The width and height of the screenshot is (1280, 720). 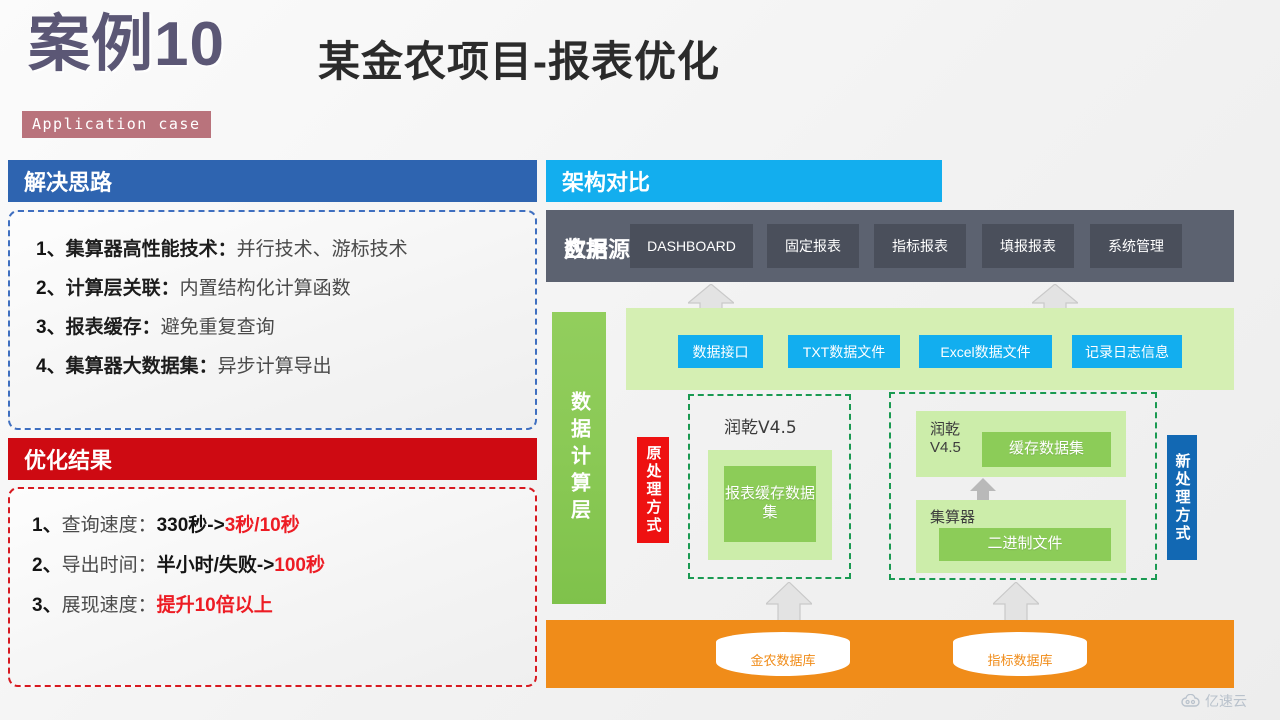 What do you see at coordinates (519, 61) in the screenshot?
I see `page-title: 某金农项目-报表优化` at bounding box center [519, 61].